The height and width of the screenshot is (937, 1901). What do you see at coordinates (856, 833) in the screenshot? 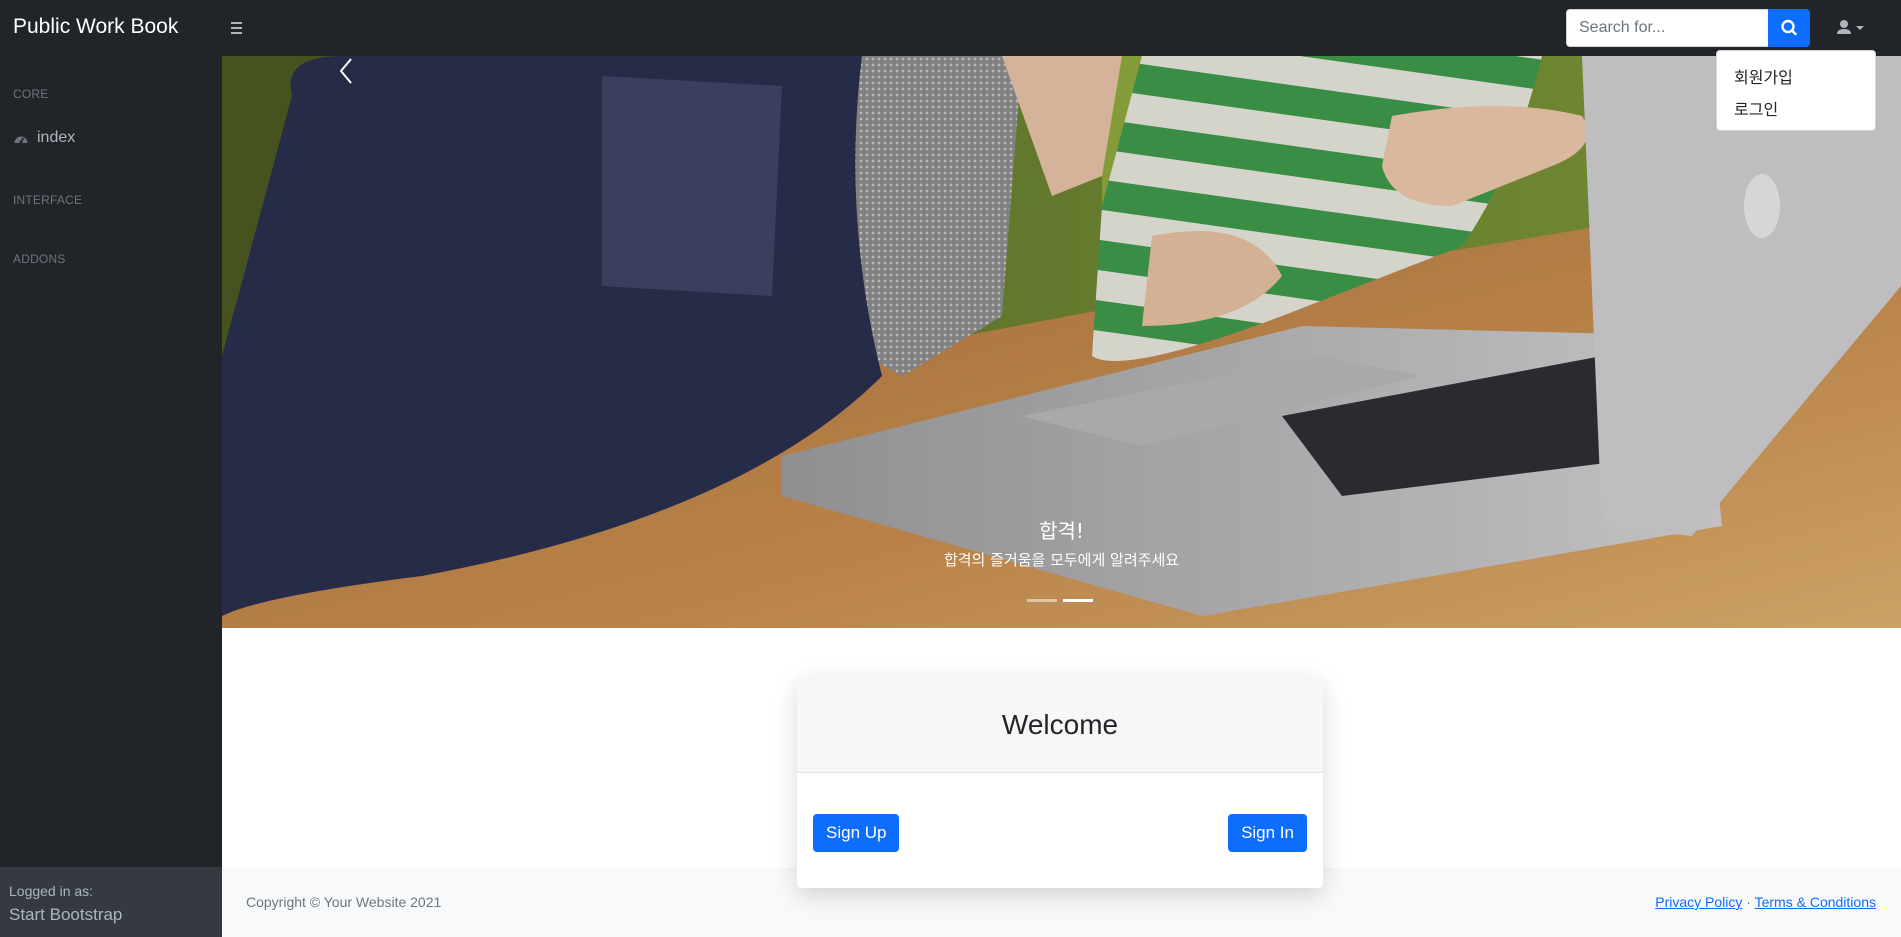
I see `sign-up-button: Sign Up` at bounding box center [856, 833].